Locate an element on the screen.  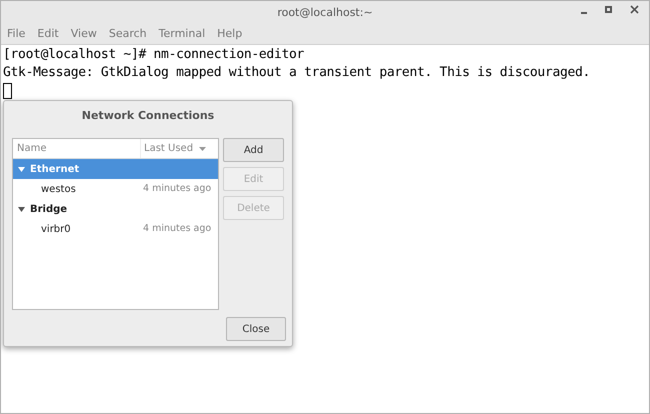
dialog-title: Network Connections is located at coordinates (148, 116).